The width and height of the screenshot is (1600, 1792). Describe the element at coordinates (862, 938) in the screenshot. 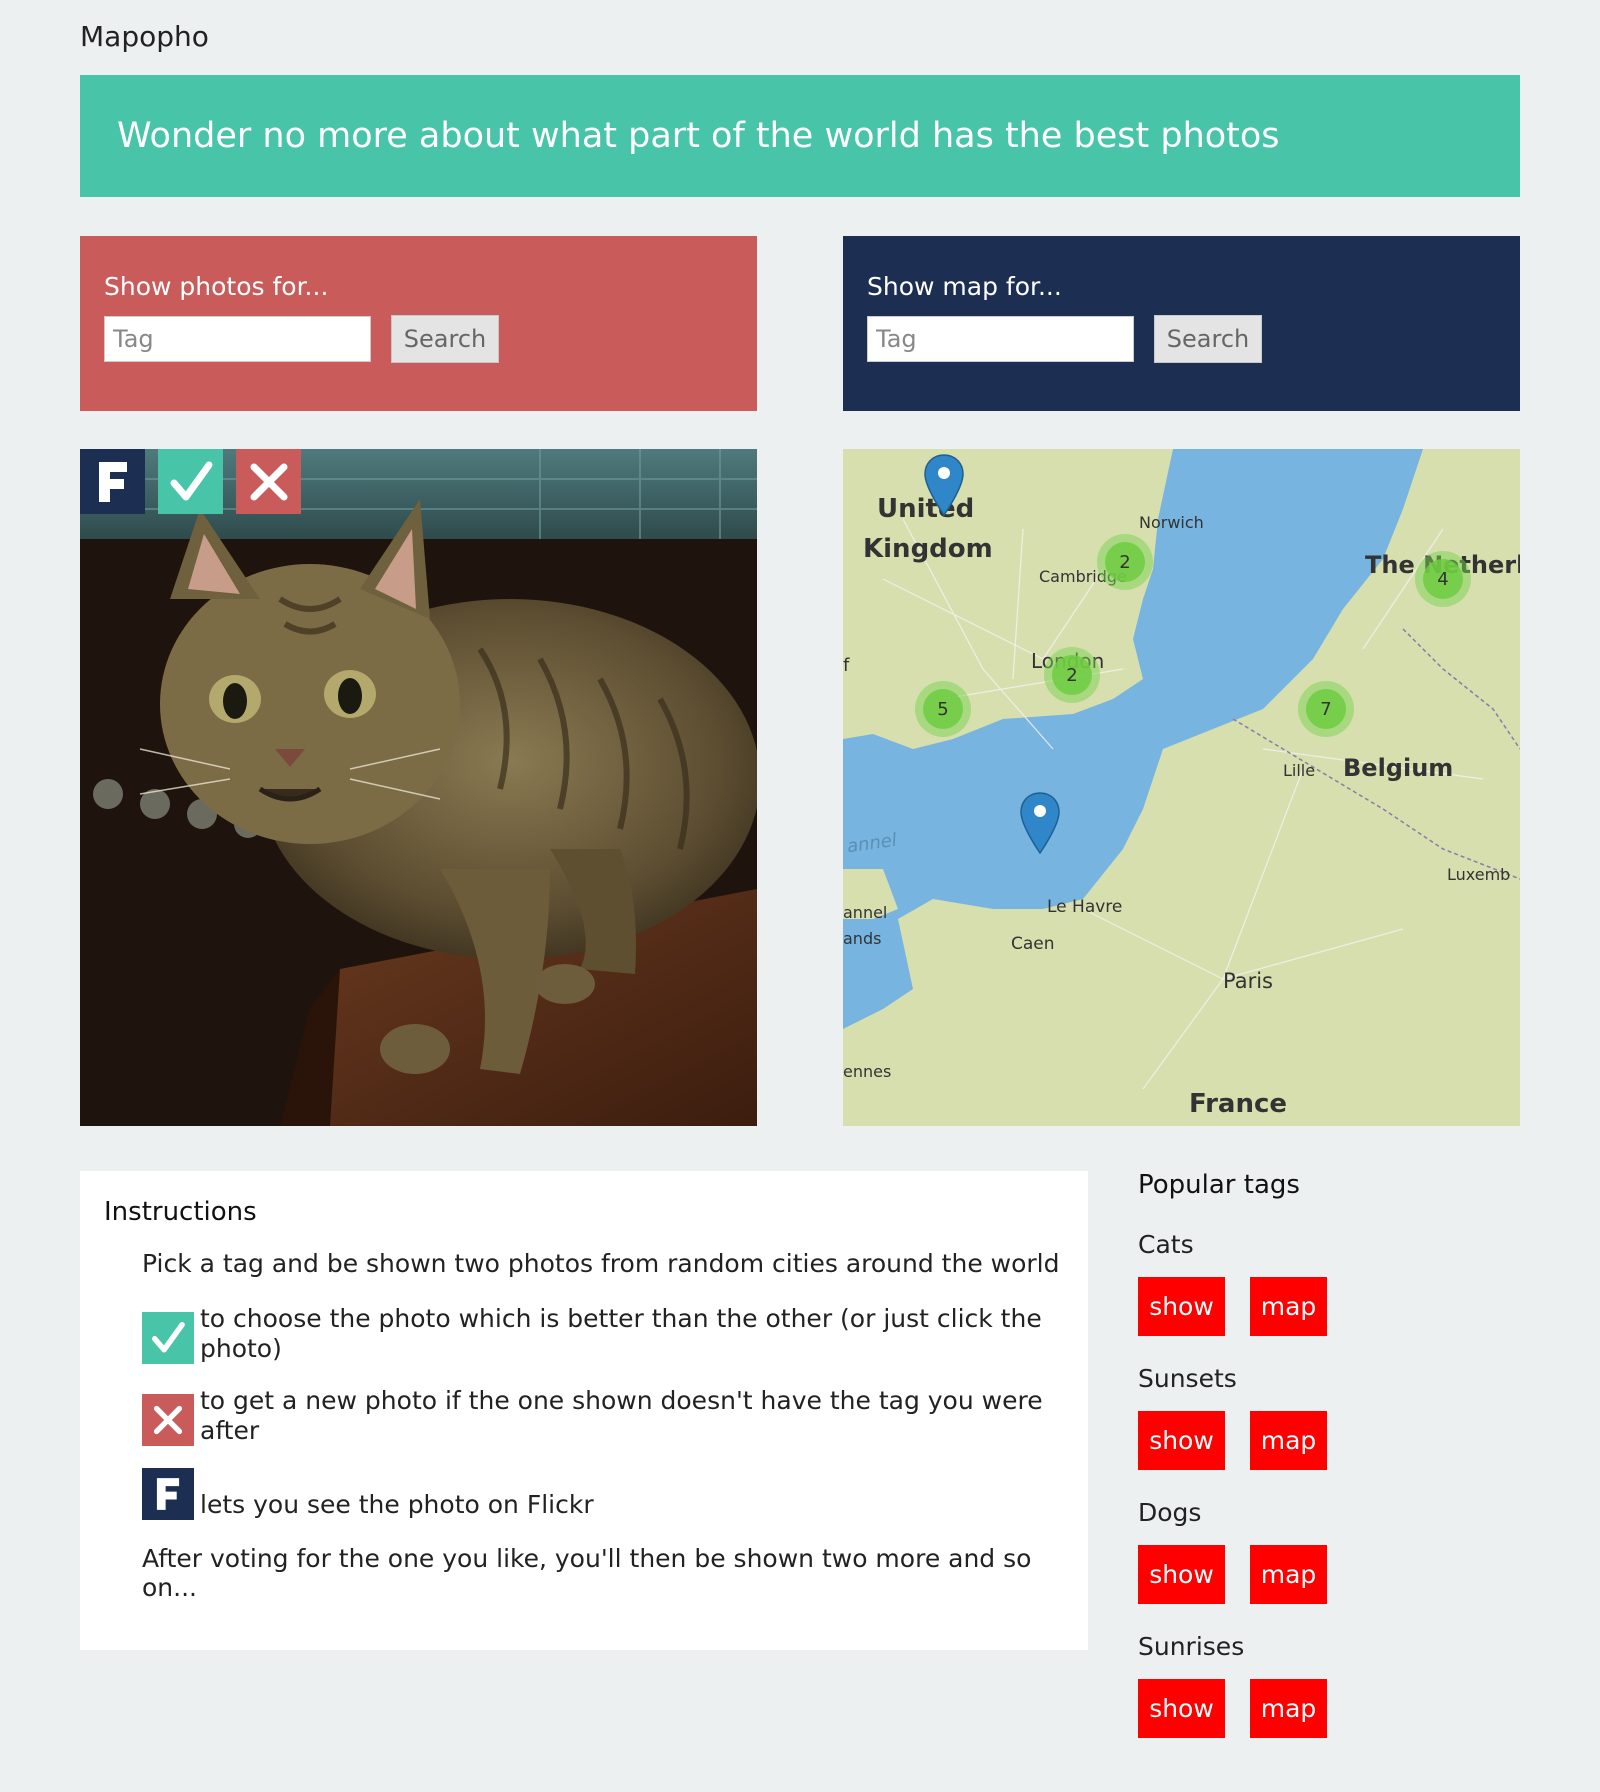

I see `map-label-channel-islands-2: ands` at that location.